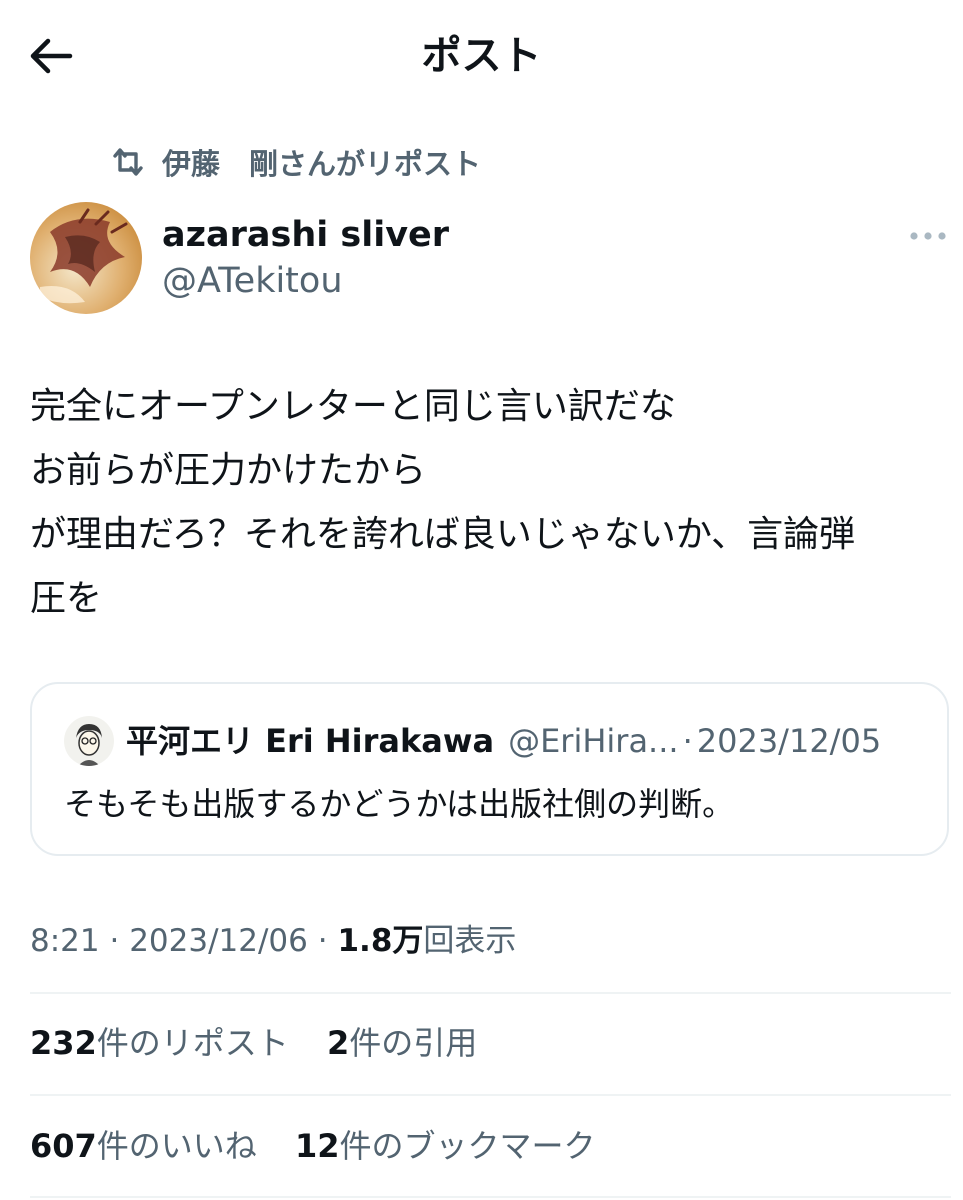  Describe the element at coordinates (413, 1043) in the screenshot. I see `quotes-label: 件の引用` at that location.